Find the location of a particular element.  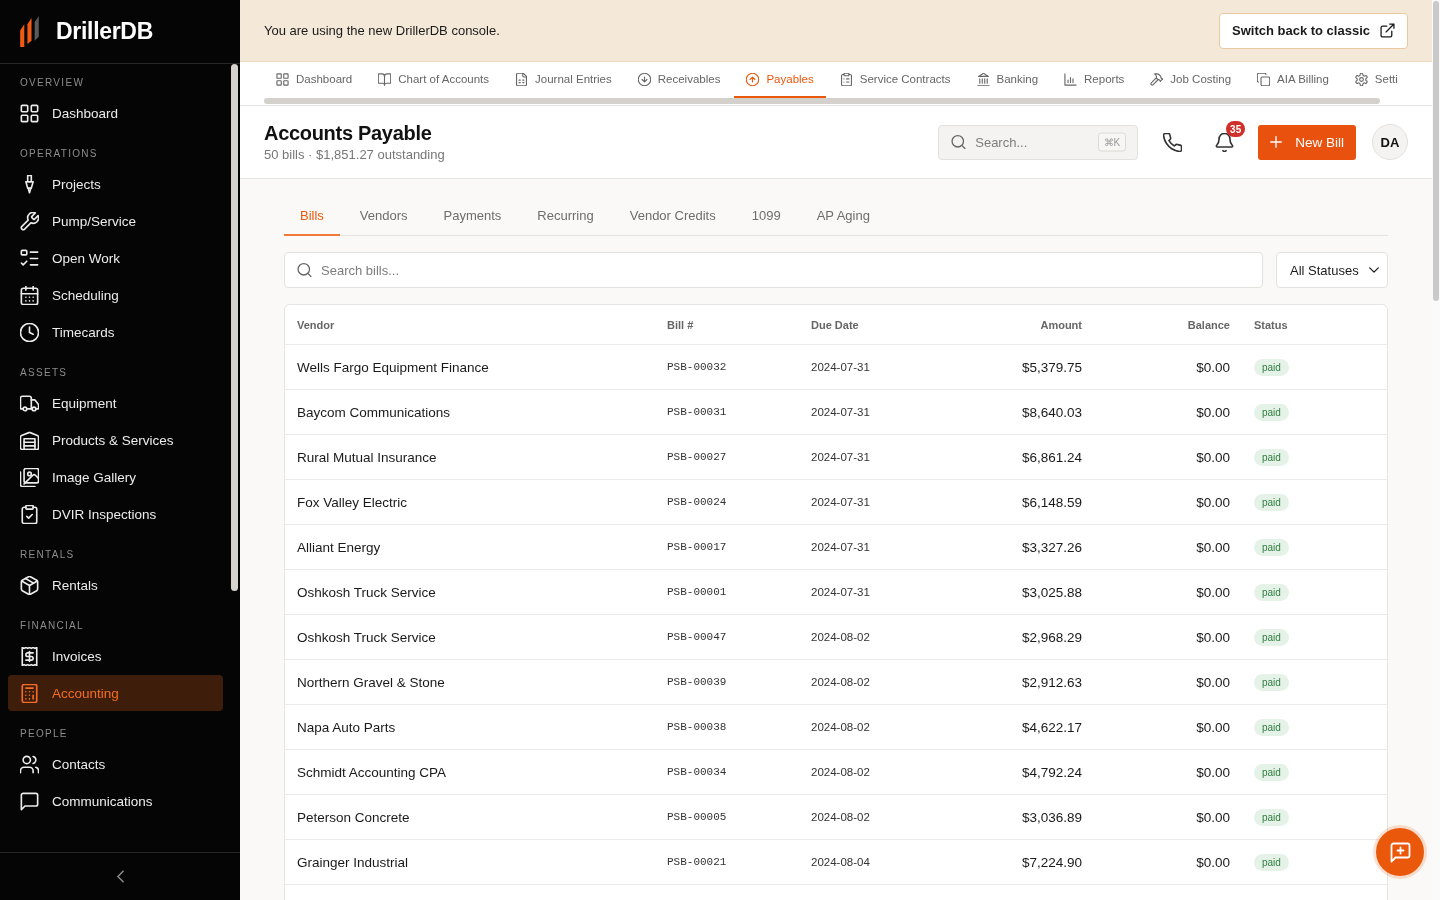

shortcut-hint: ⌘K is located at coordinates (1112, 142).